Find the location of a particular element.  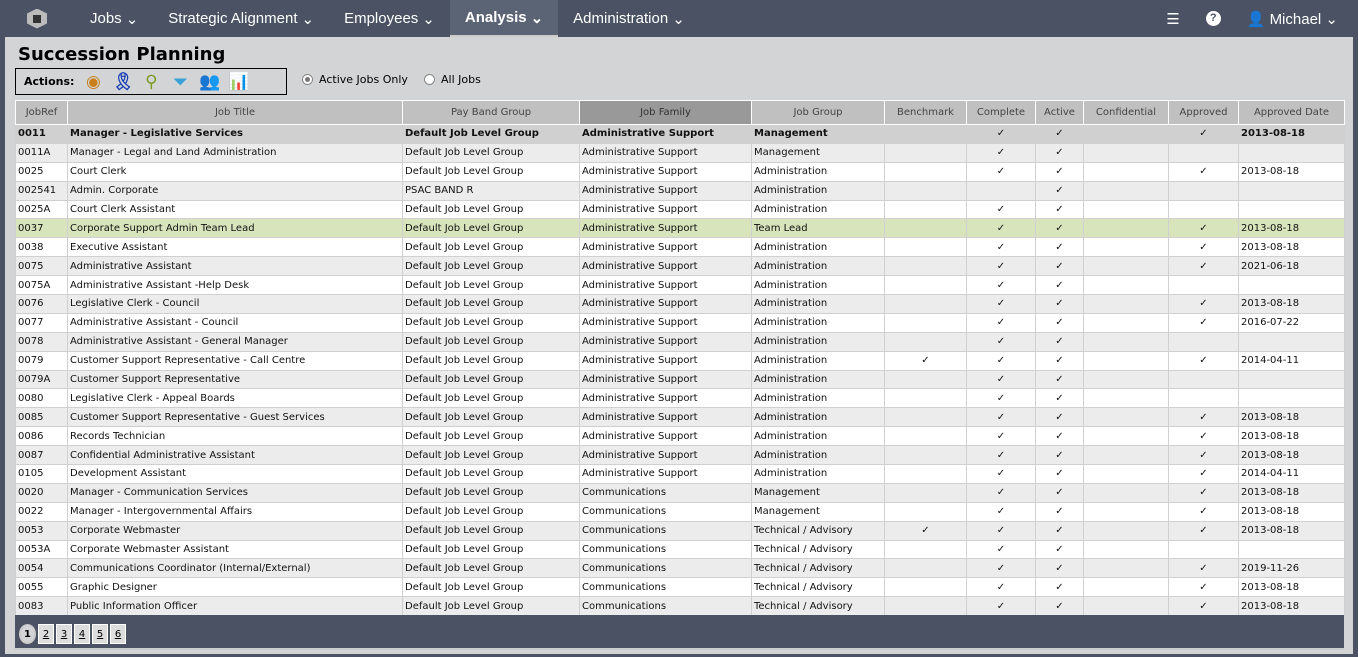

cell-complete: ✓ is located at coordinates (1001, 417).